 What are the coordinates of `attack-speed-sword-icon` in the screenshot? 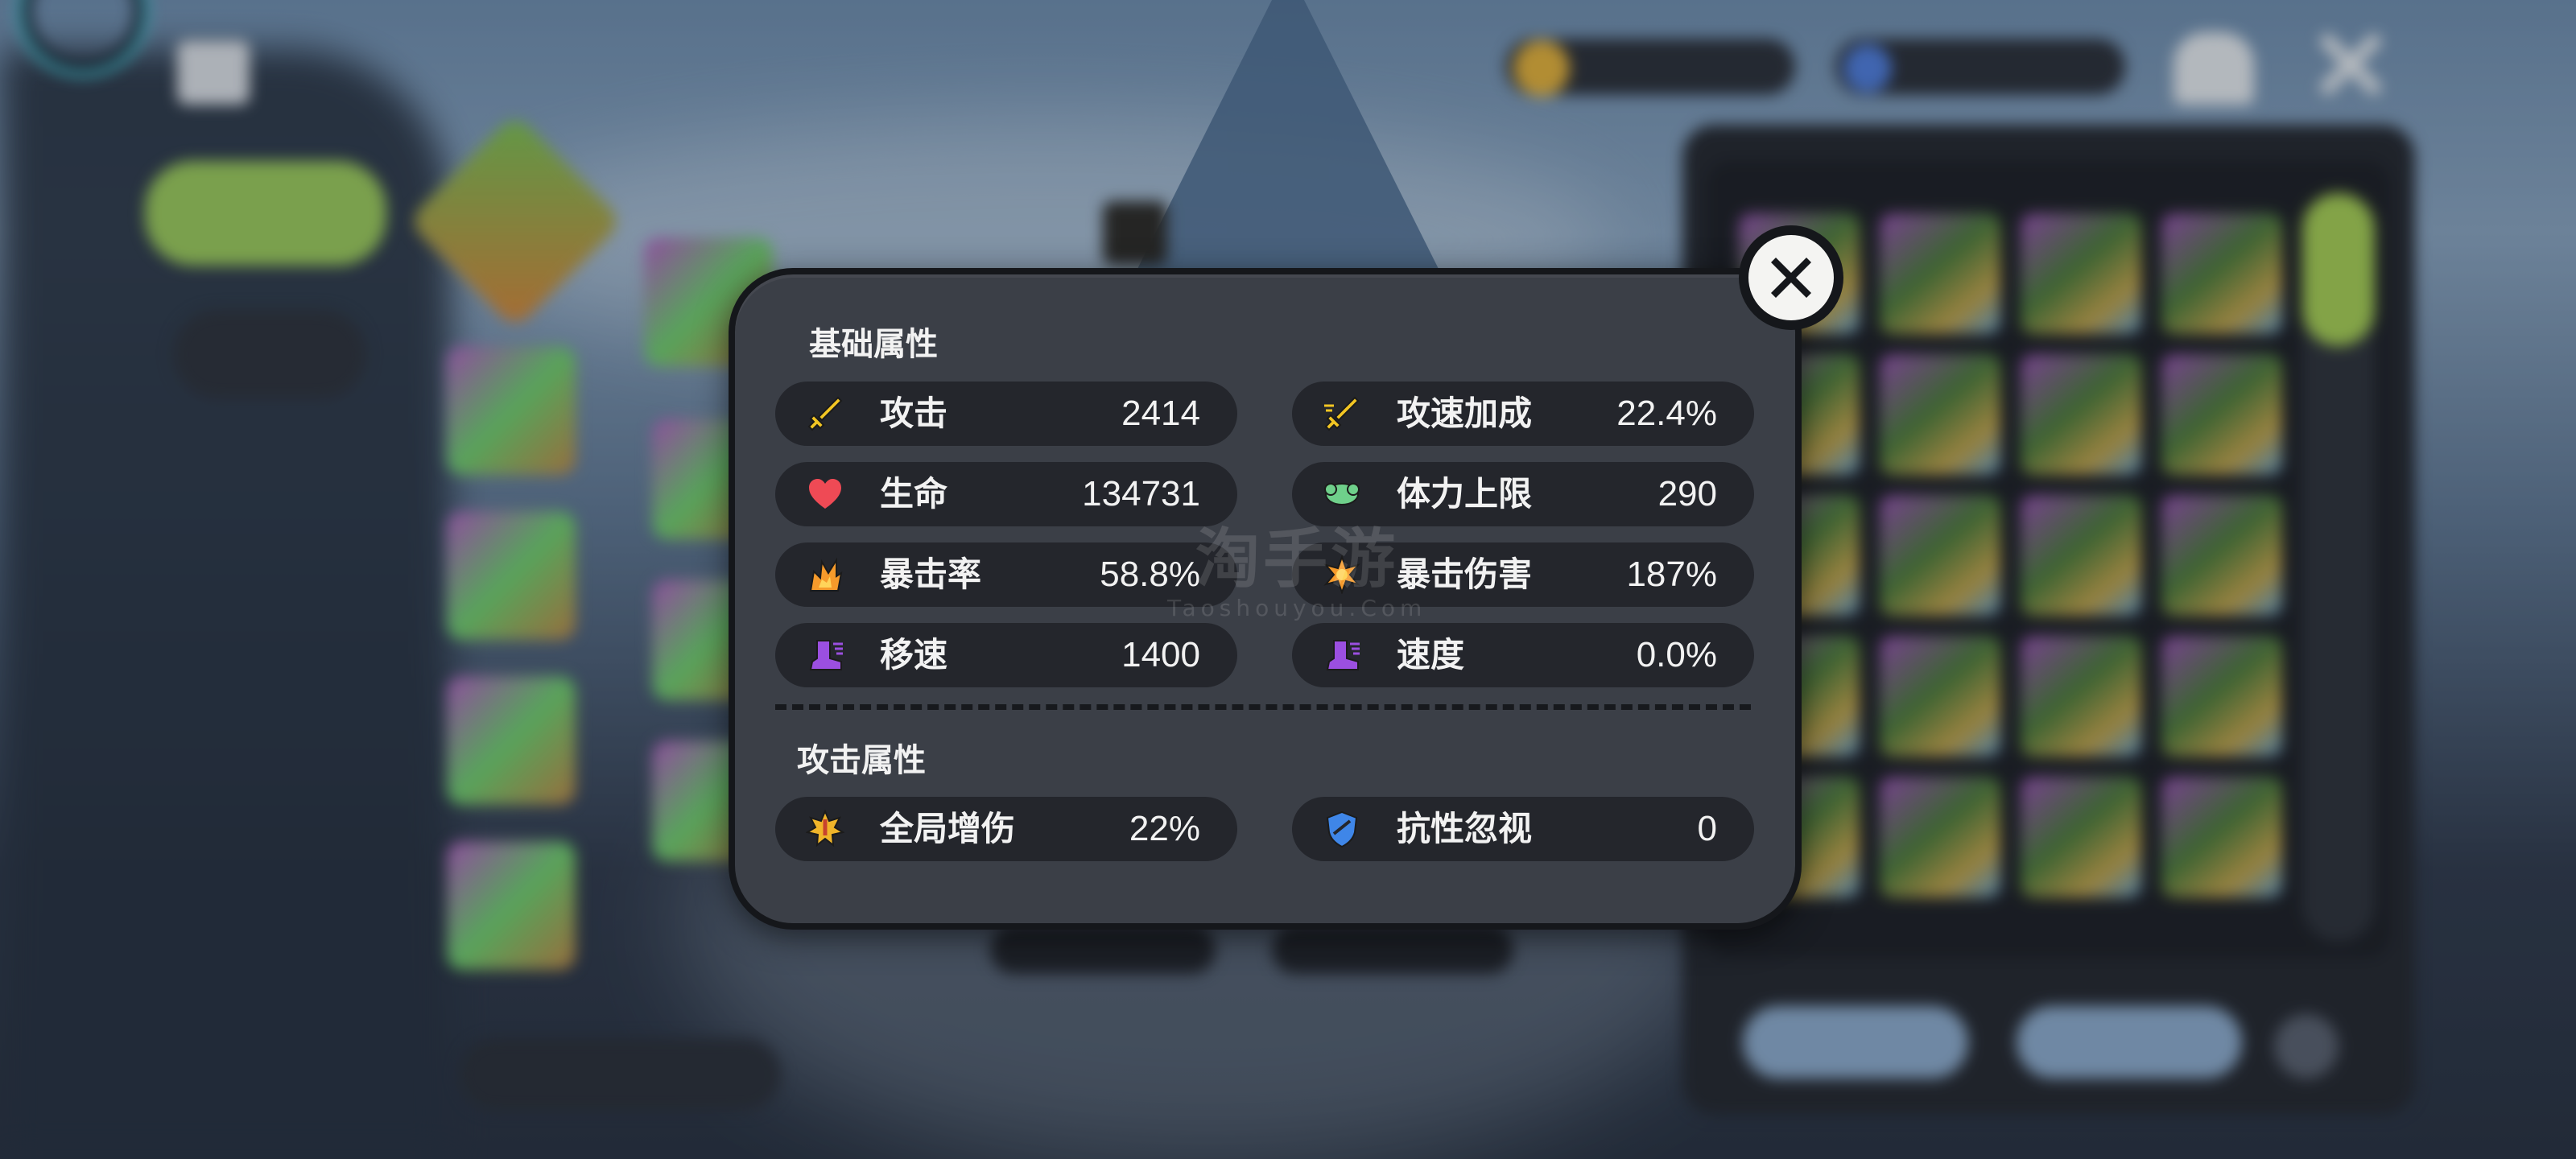 It's located at (1342, 413).